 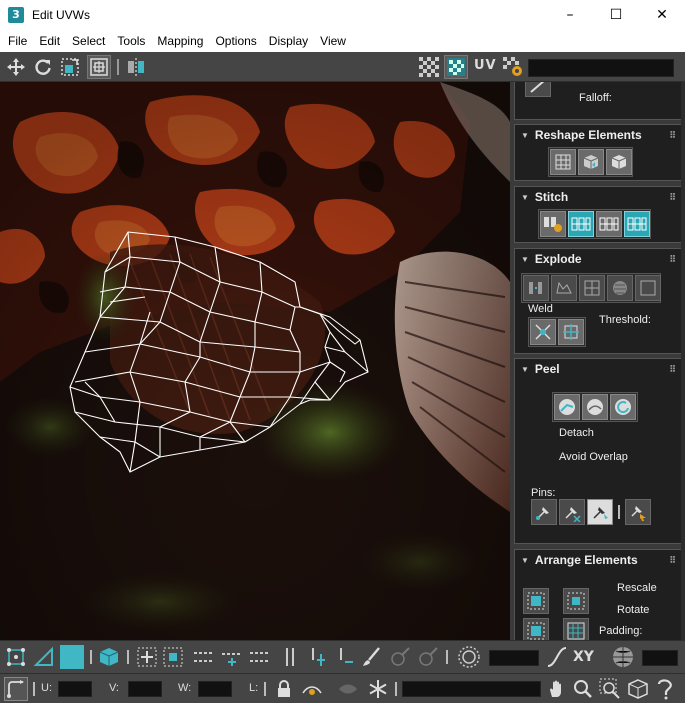 What do you see at coordinates (44, 657) in the screenshot?
I see `edge-select-button` at bounding box center [44, 657].